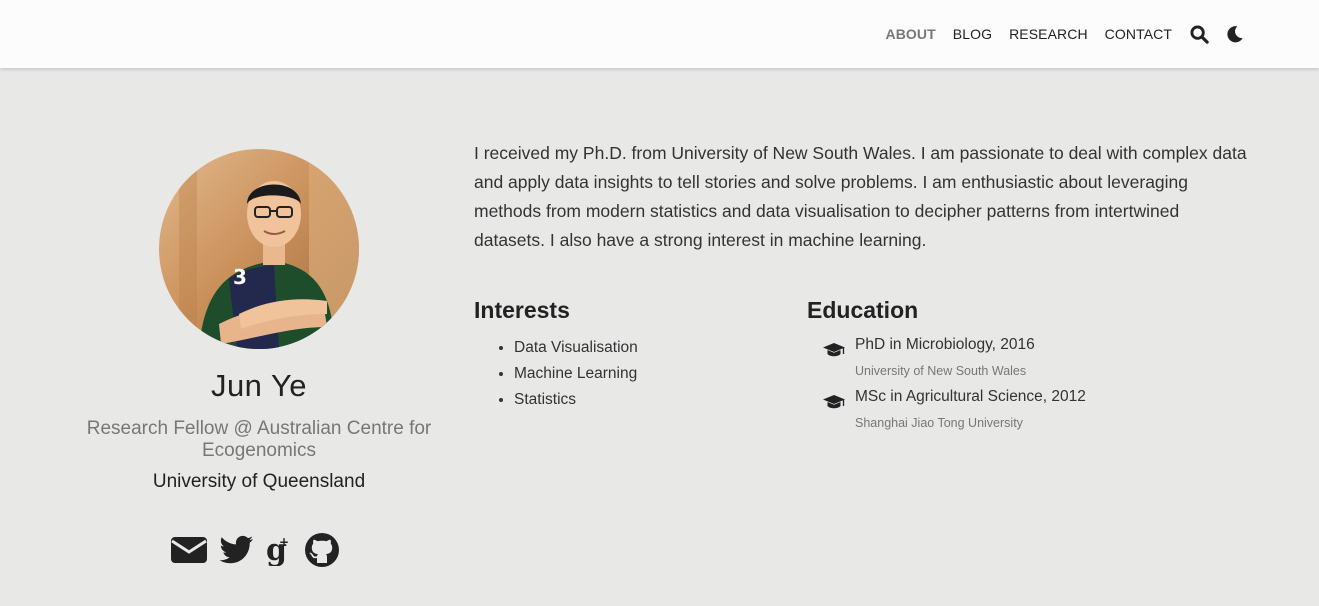 This screenshot has height=606, width=1319. I want to click on education-course: PhD in Microbiology, 2016, so click(945, 344).